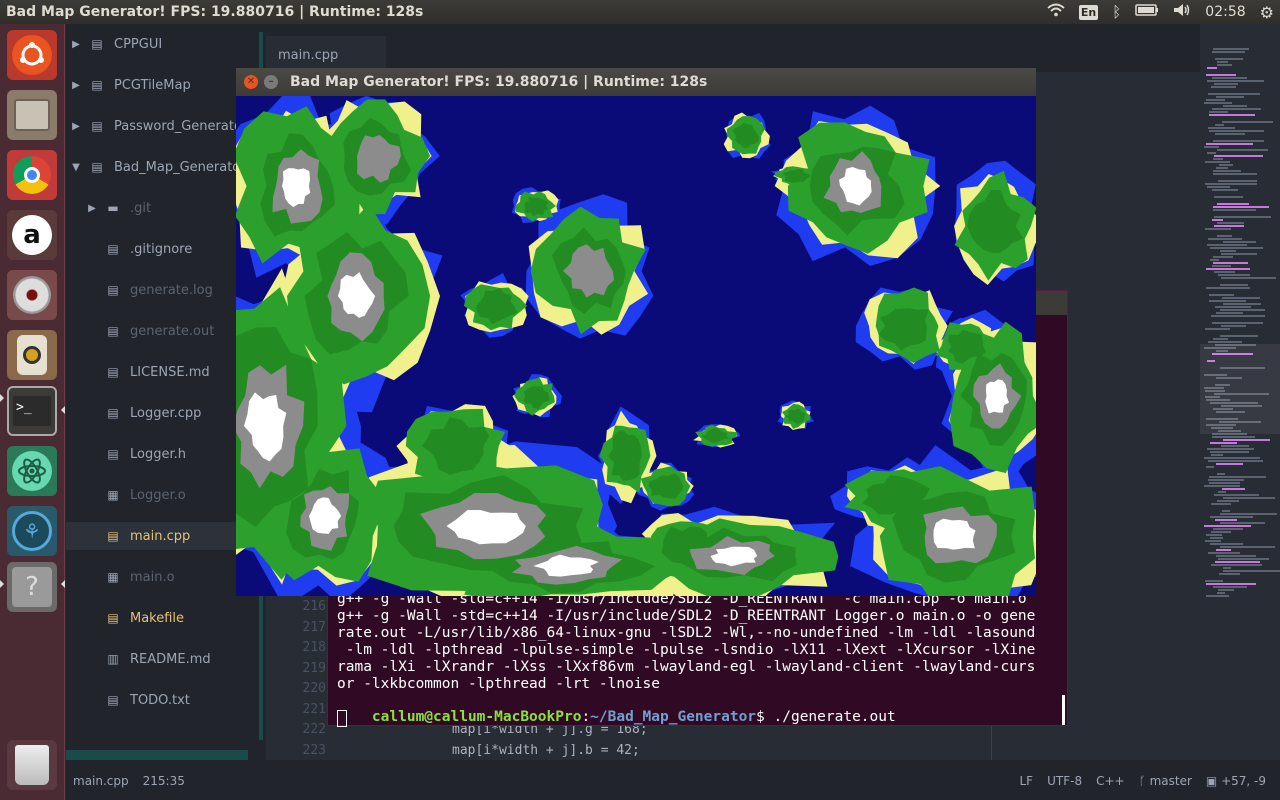  I want to click on tree-item-gitignore: ▤ .gitignore, so click(161, 249).